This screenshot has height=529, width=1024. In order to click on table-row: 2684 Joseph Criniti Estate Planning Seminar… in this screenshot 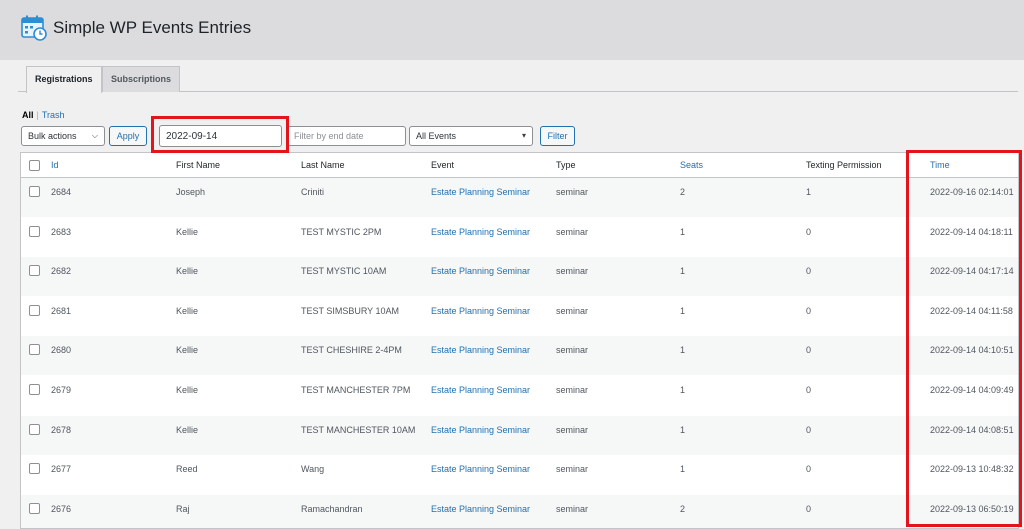, I will do `click(519, 197)`.